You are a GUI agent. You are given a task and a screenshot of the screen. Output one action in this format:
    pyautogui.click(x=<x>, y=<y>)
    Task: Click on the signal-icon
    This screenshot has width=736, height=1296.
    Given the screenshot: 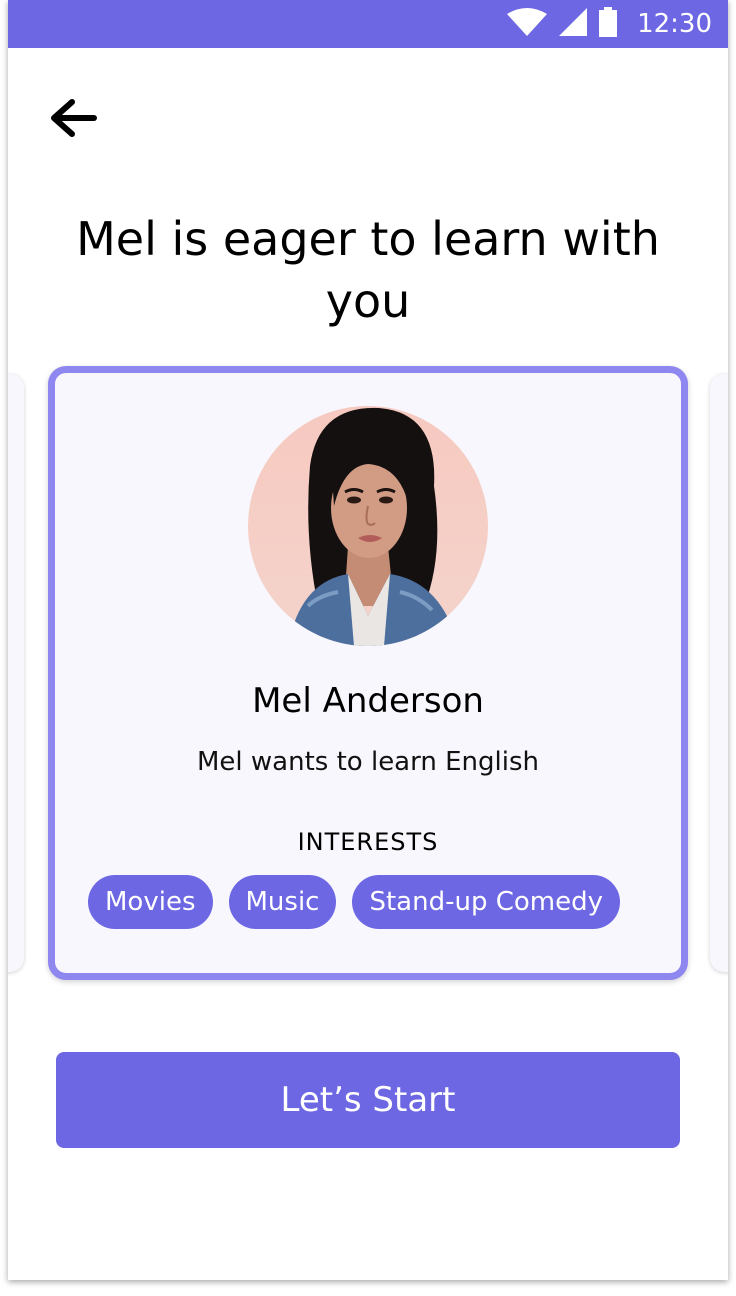 What is the action you would take?
    pyautogui.click(x=573, y=24)
    